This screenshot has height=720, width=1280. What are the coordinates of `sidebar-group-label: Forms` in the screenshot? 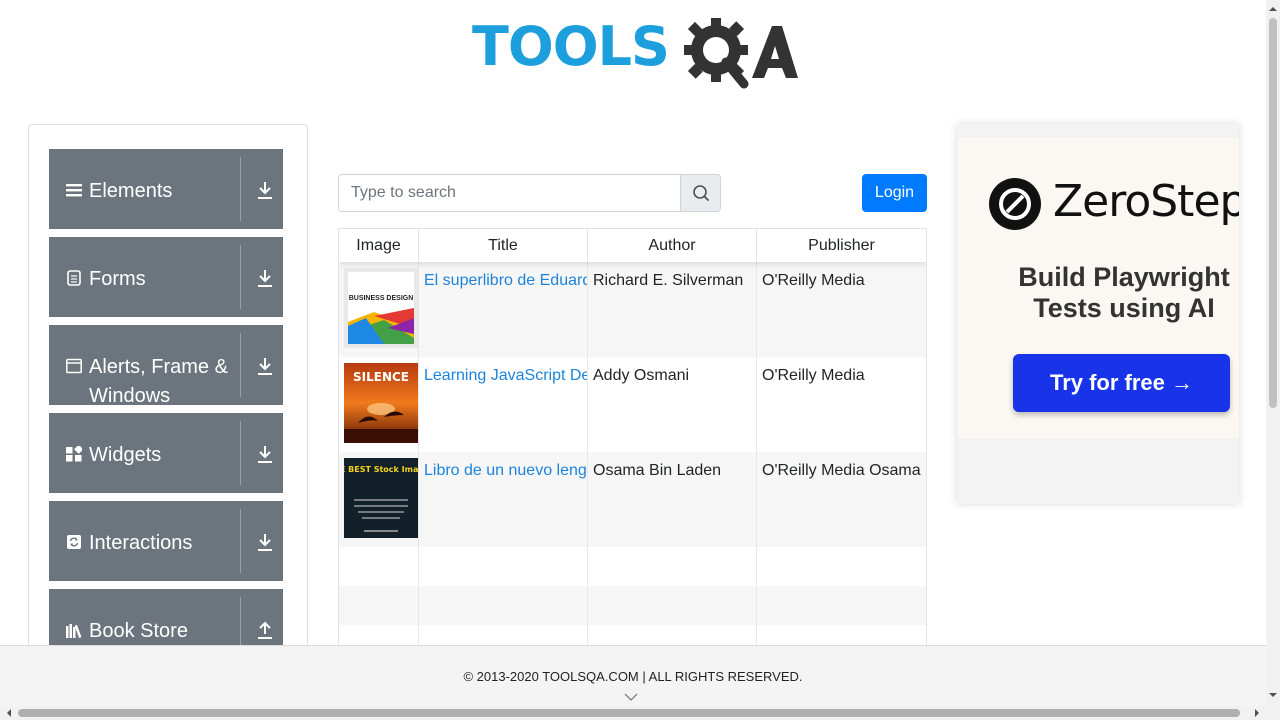 It's located at (117, 279).